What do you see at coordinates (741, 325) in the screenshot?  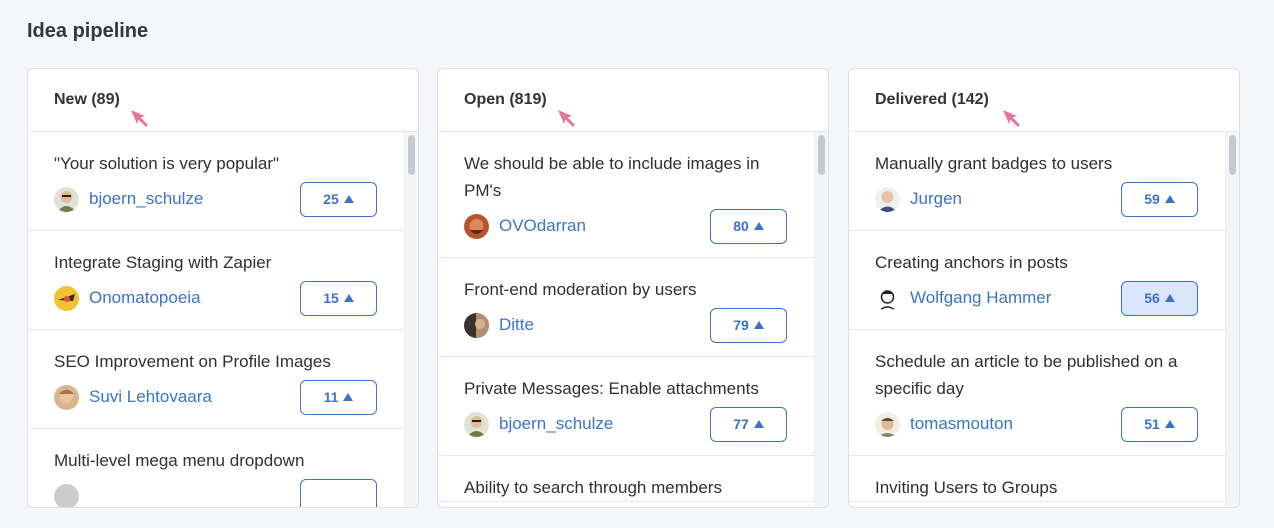 I see `vote-count: 79` at bounding box center [741, 325].